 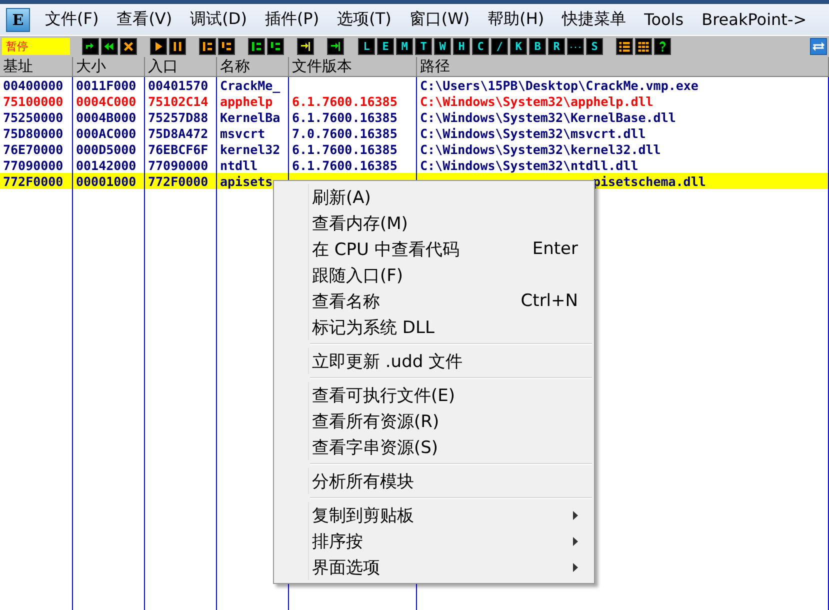 I want to click on table-cell: msvcrt, so click(x=243, y=133).